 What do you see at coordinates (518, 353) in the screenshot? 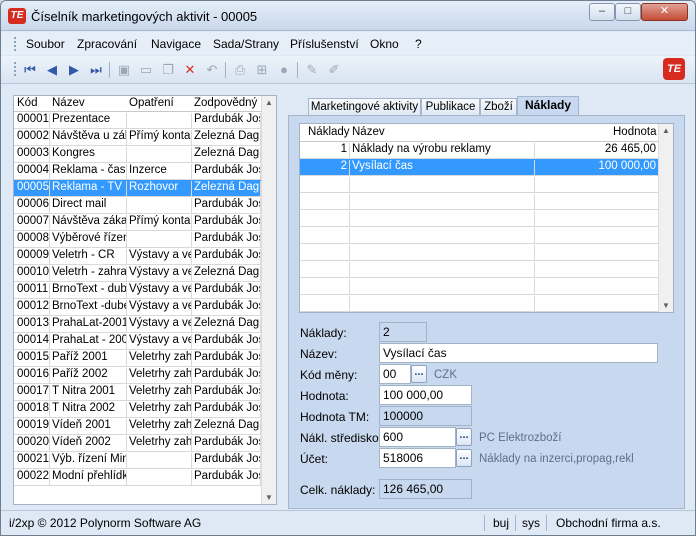
I see `nazev-input: Vysílací čas` at bounding box center [518, 353].